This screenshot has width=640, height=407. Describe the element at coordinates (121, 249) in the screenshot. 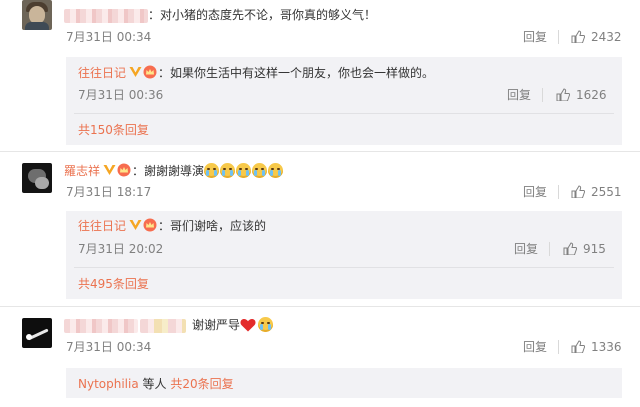

I see `reply-2-time: 7月31日 20:02` at that location.